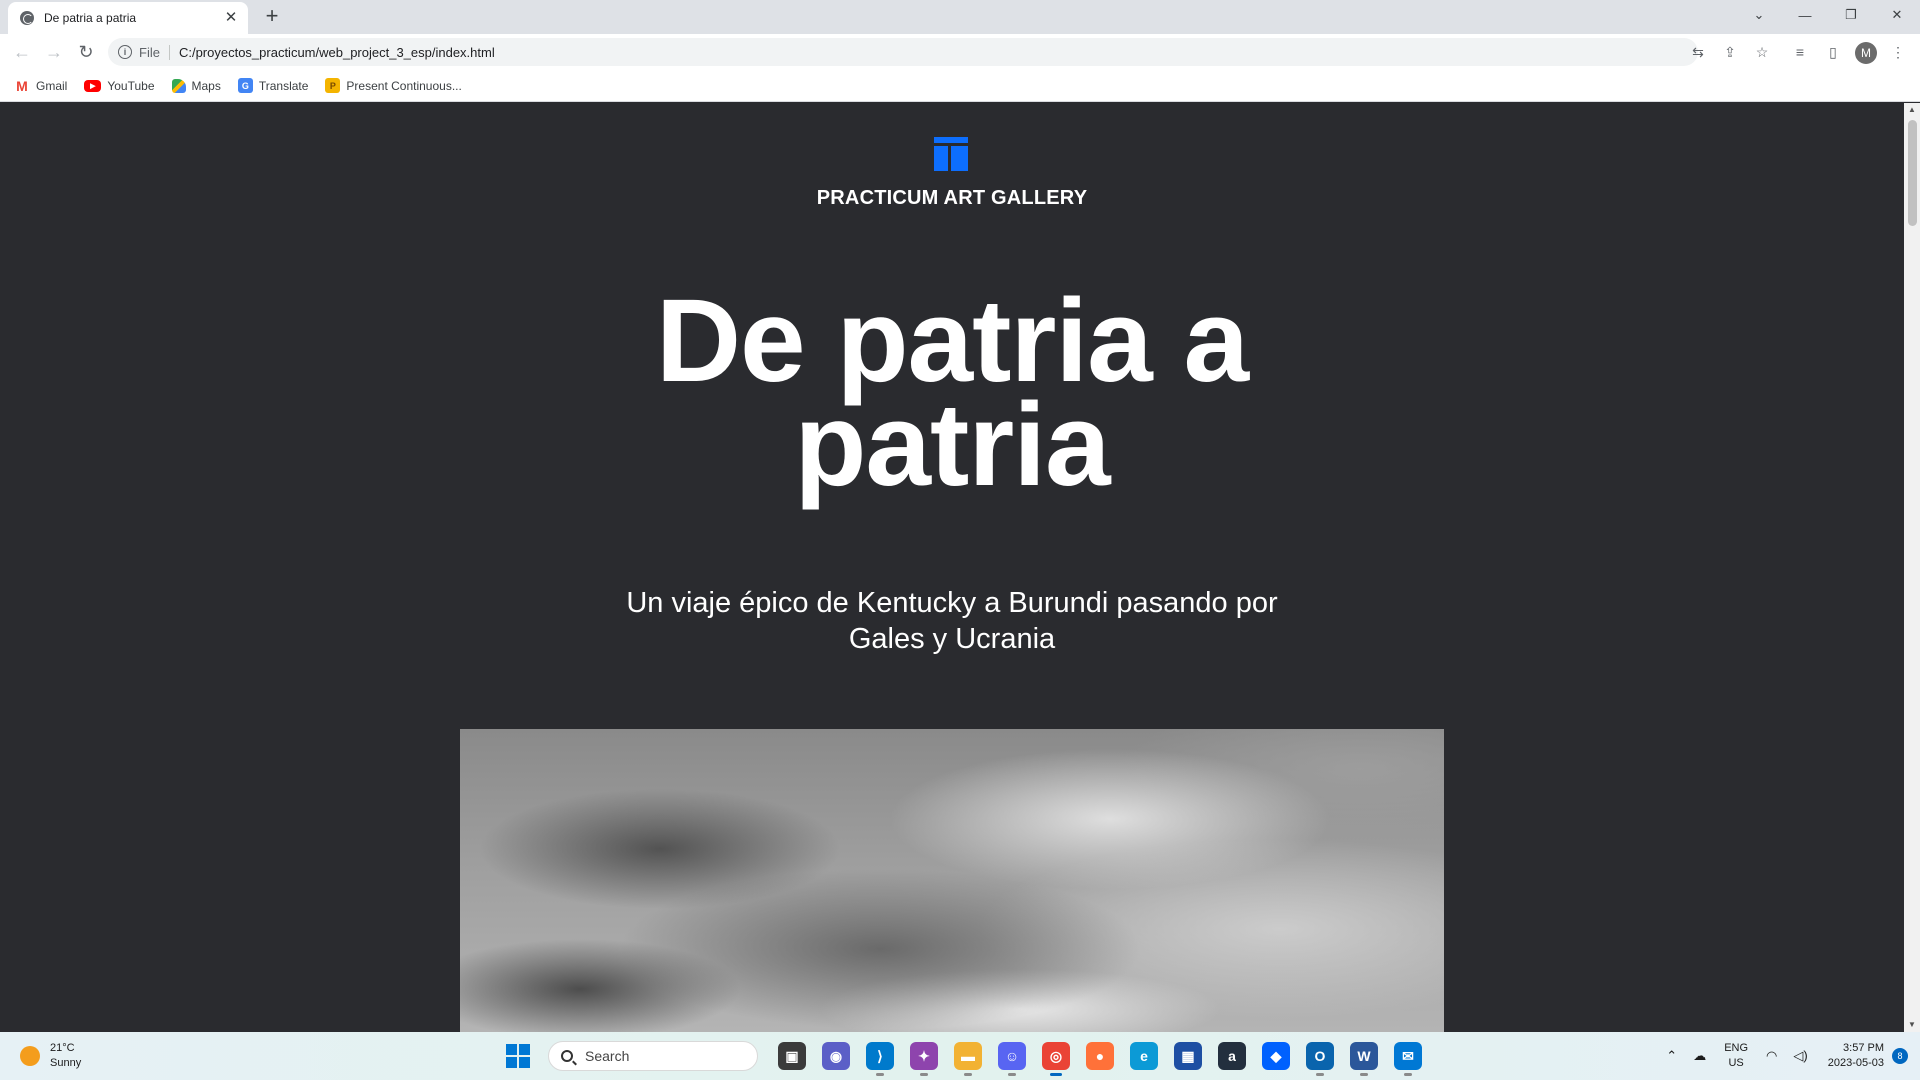 This screenshot has height=1080, width=1920. What do you see at coordinates (1408, 1059) in the screenshot?
I see `mail-icon: ✉` at bounding box center [1408, 1059].